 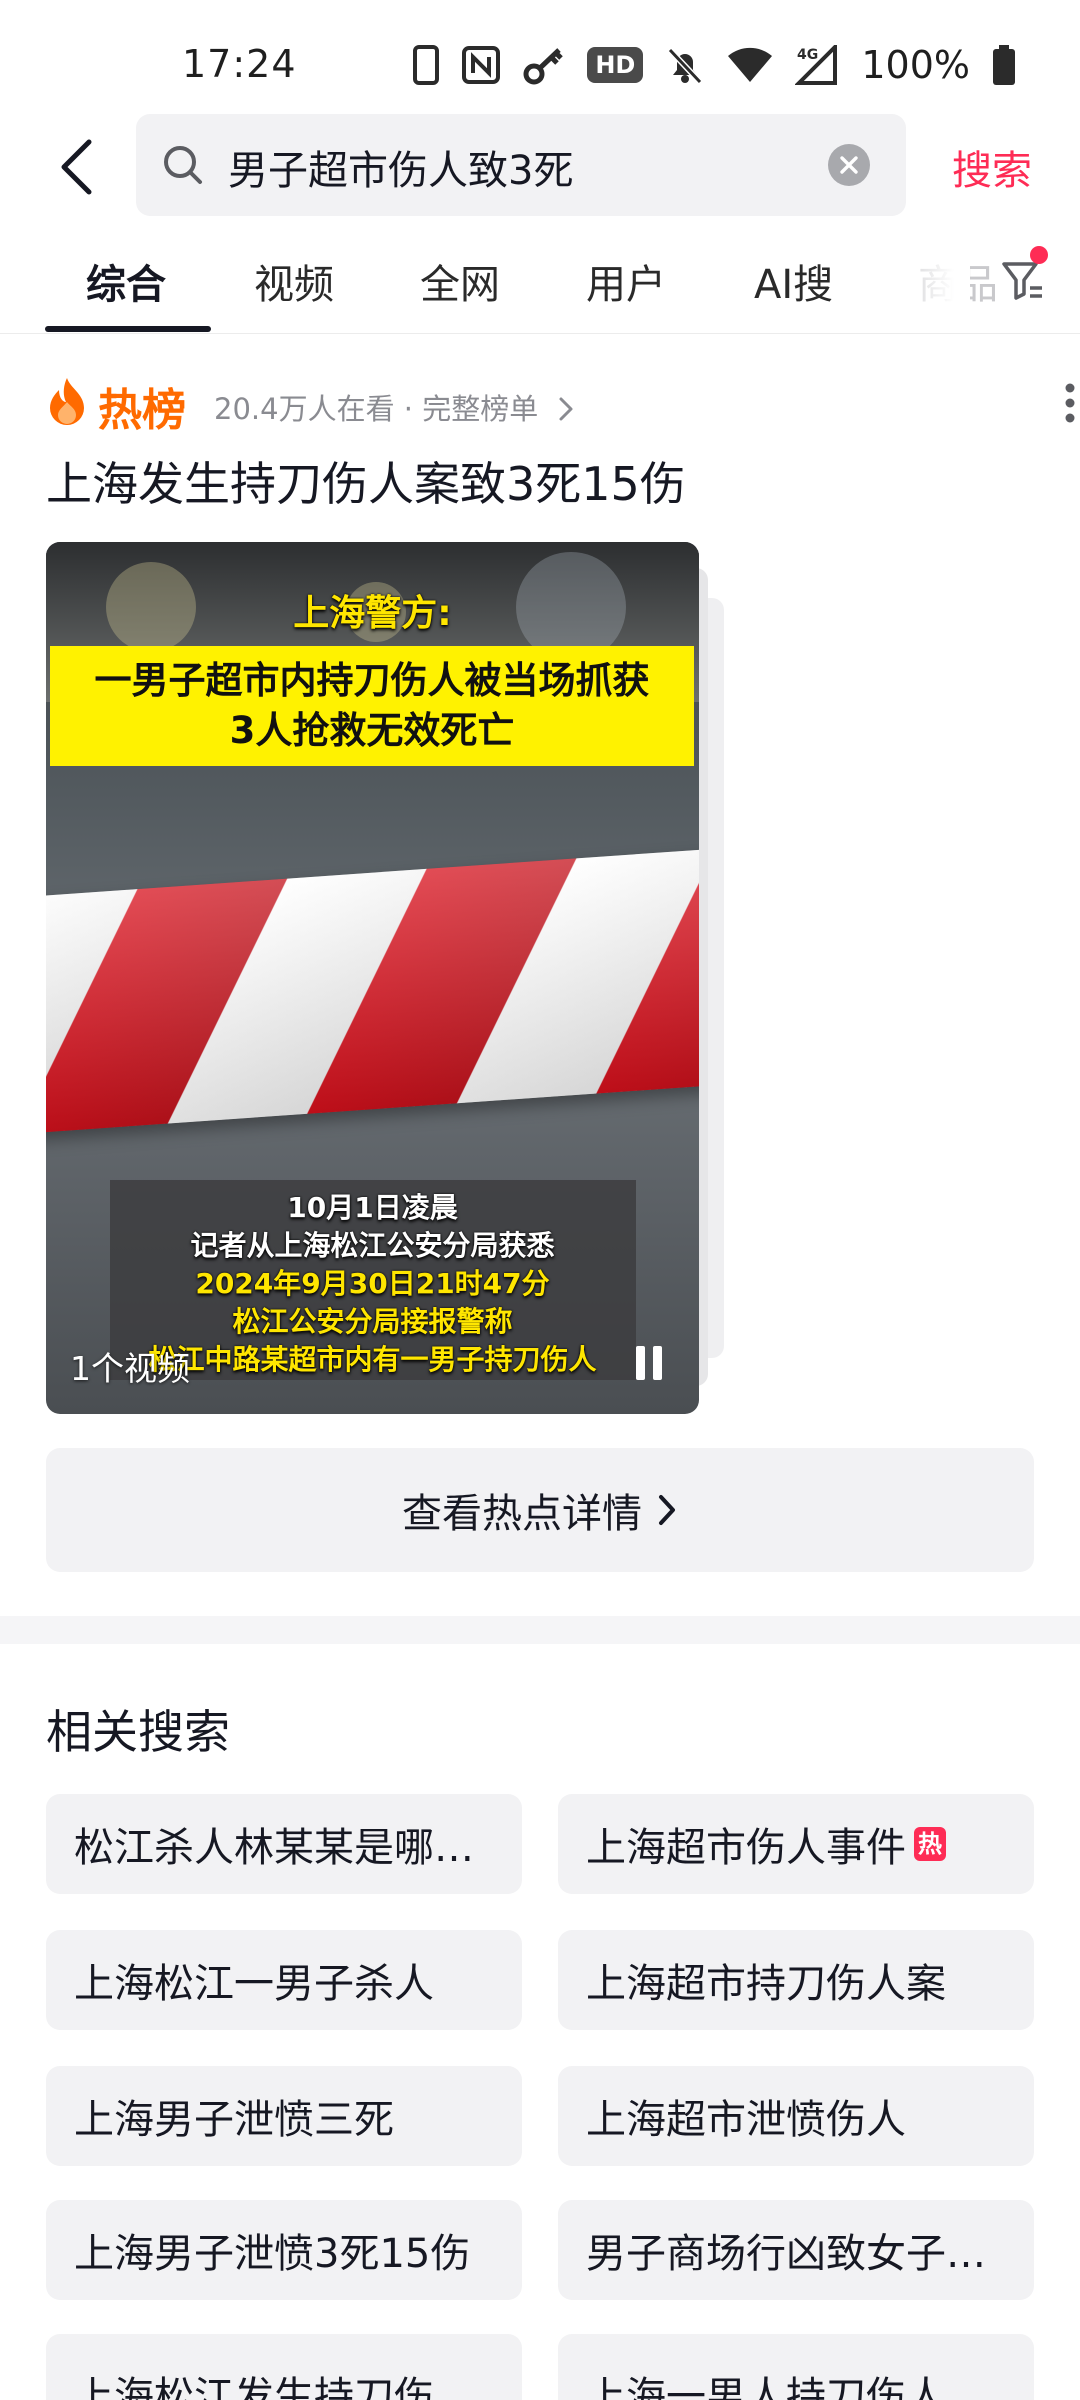 What do you see at coordinates (915, 65) in the screenshot?
I see `battery-percent: 100%` at bounding box center [915, 65].